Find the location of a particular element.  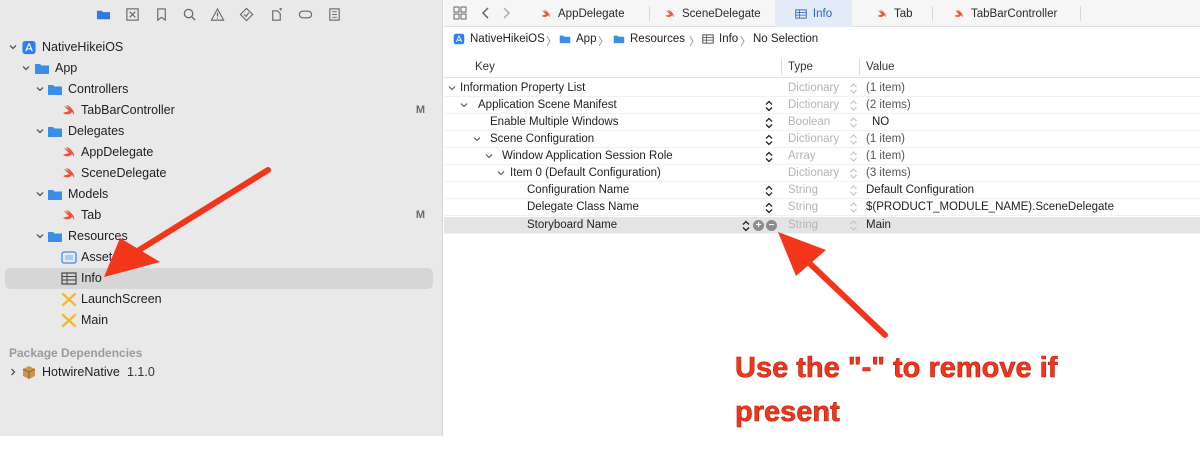

plist-row: Scene Configuration Dictionary (1 item) is located at coordinates (822, 139).